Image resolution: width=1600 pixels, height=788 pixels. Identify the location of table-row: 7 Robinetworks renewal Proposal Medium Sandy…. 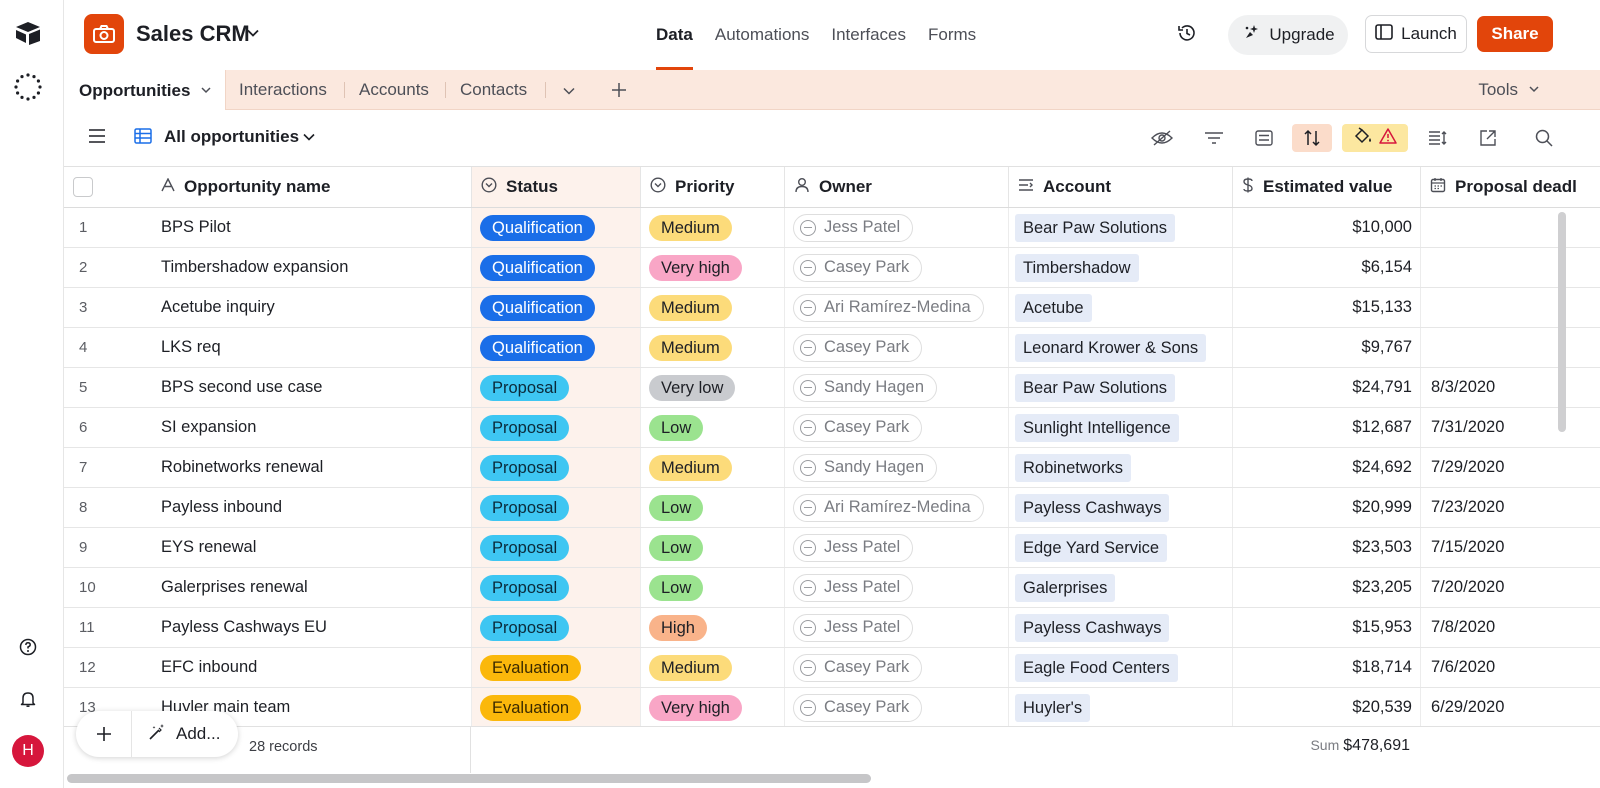
(832, 468).